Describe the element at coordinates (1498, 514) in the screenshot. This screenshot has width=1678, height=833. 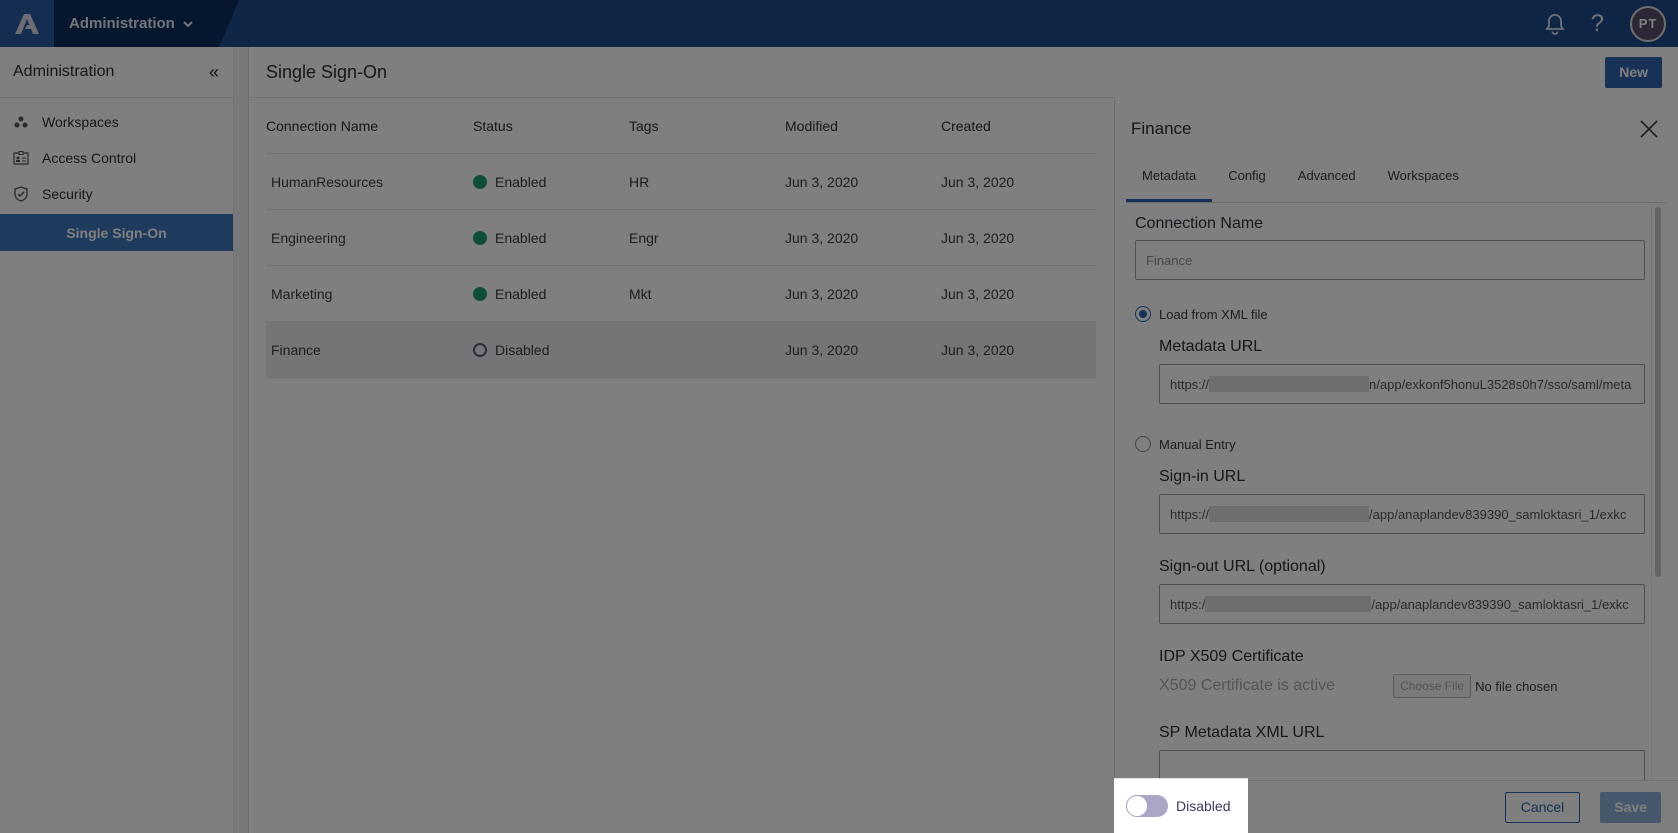
I see `url-suffix: /app/anaplandev839390_samloktasri_1/exkc` at that location.